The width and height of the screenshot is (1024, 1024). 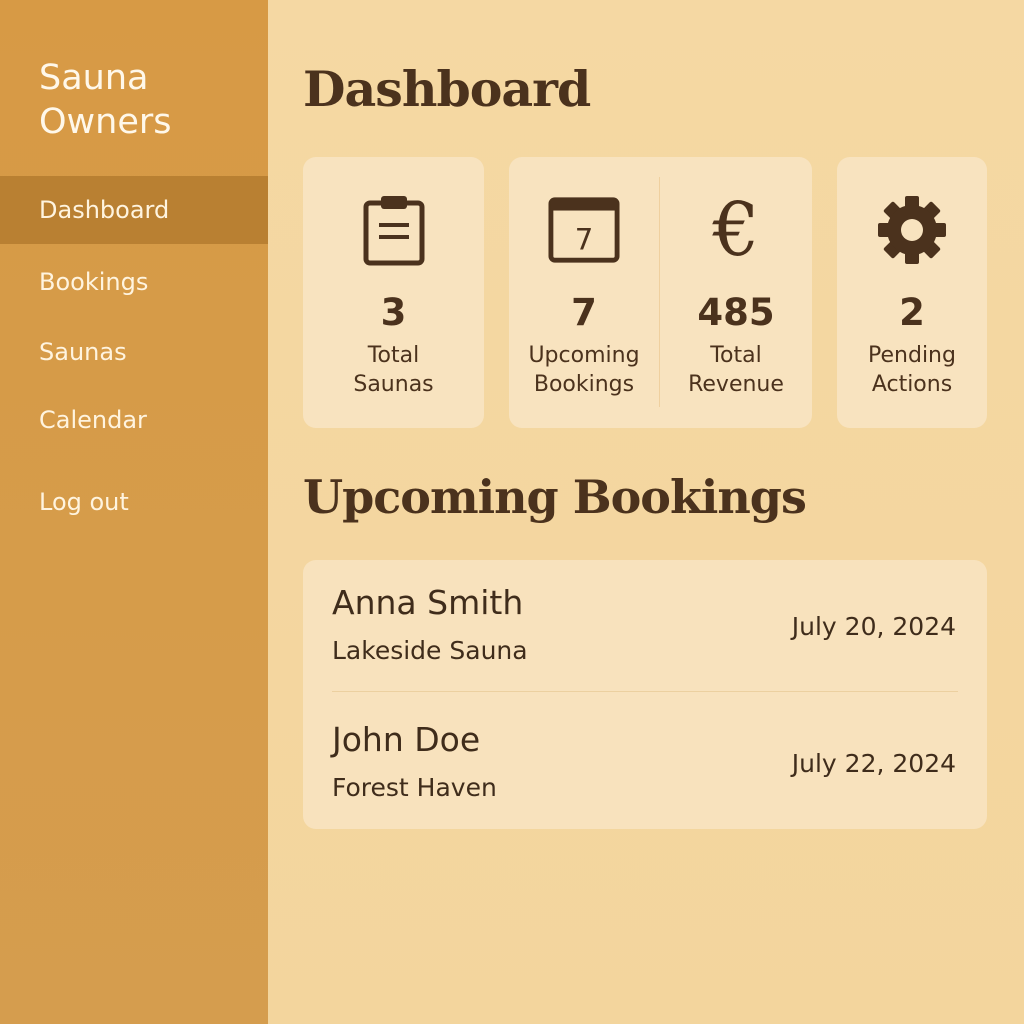 What do you see at coordinates (414, 787) in the screenshot?
I see `booking-sauna: Forest Haven` at bounding box center [414, 787].